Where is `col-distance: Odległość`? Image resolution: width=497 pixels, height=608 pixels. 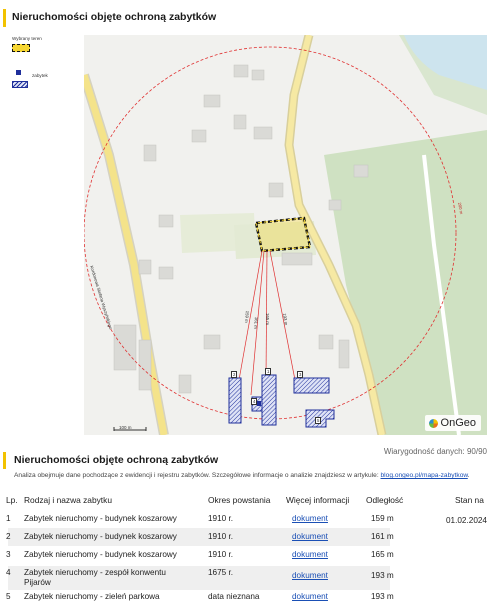 col-distance: Odległość is located at coordinates (385, 500).